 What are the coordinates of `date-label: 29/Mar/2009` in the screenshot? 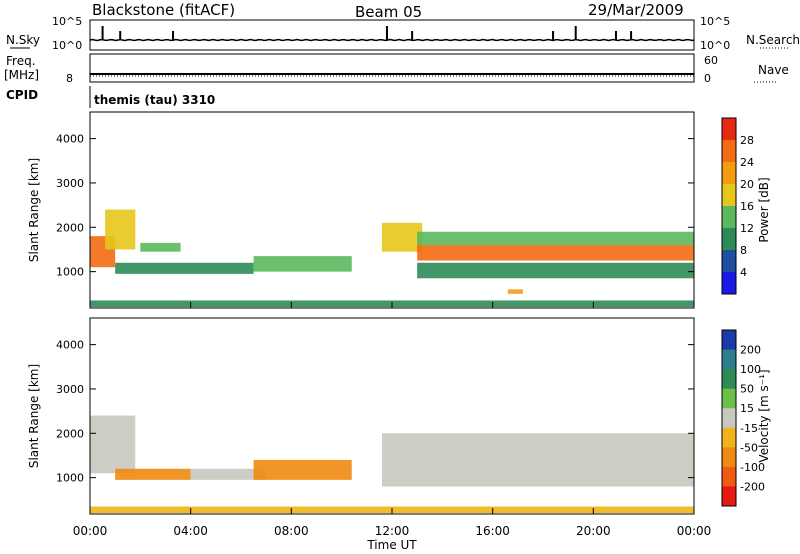 It's located at (636, 10).